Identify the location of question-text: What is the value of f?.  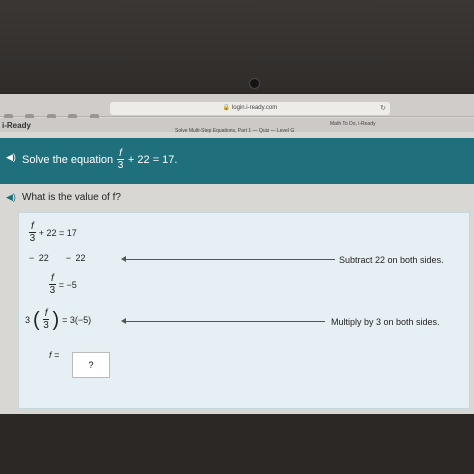
(71, 197).